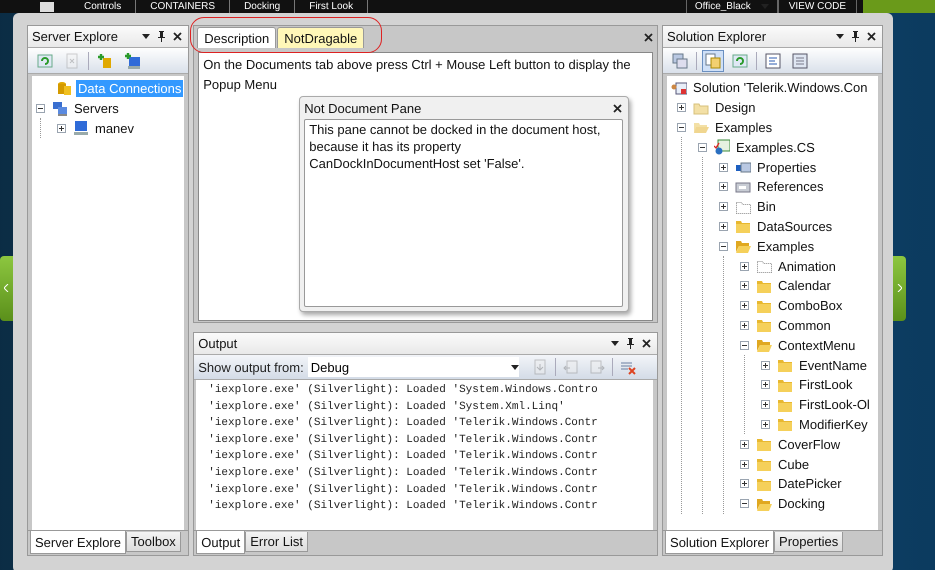  What do you see at coordinates (735, 107) in the screenshot?
I see `tree-item: Design` at bounding box center [735, 107].